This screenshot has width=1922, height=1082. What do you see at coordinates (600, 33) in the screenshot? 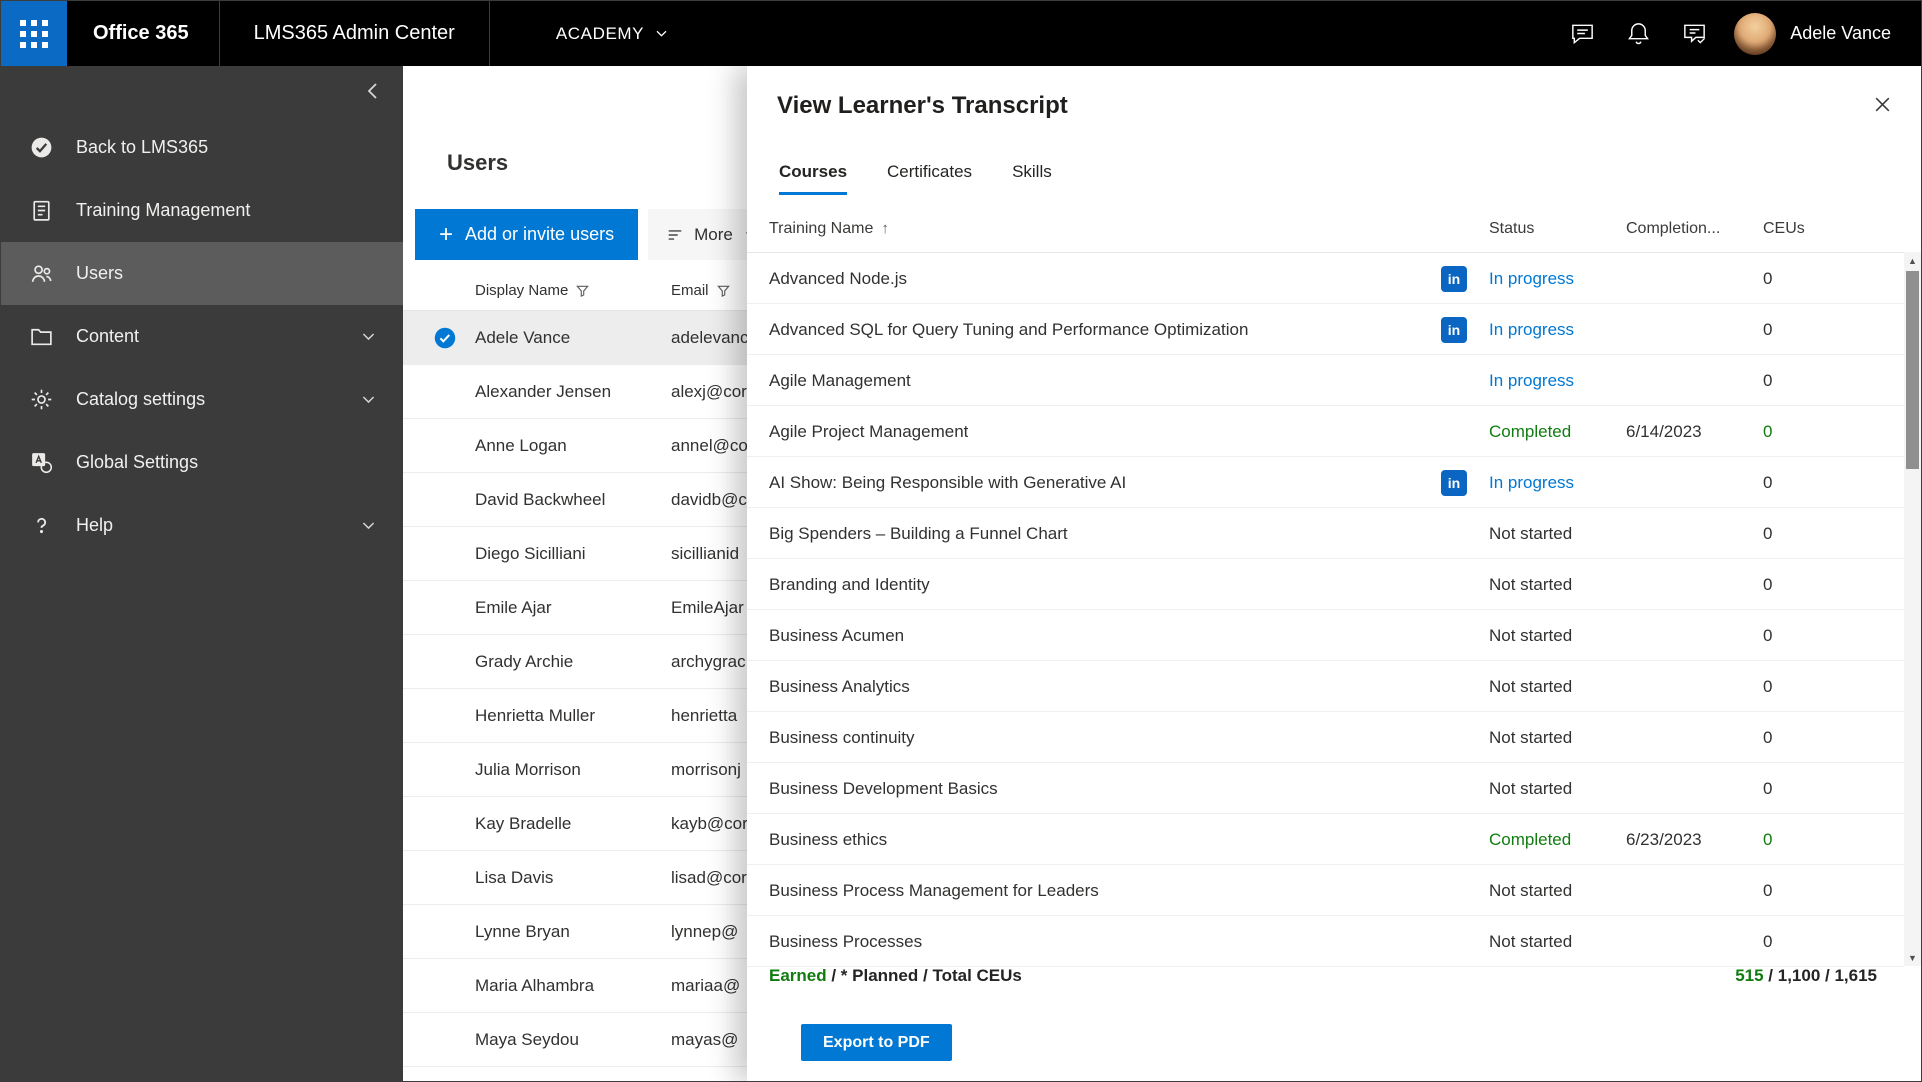
I see `tenant-name: ACADEMY` at bounding box center [600, 33].